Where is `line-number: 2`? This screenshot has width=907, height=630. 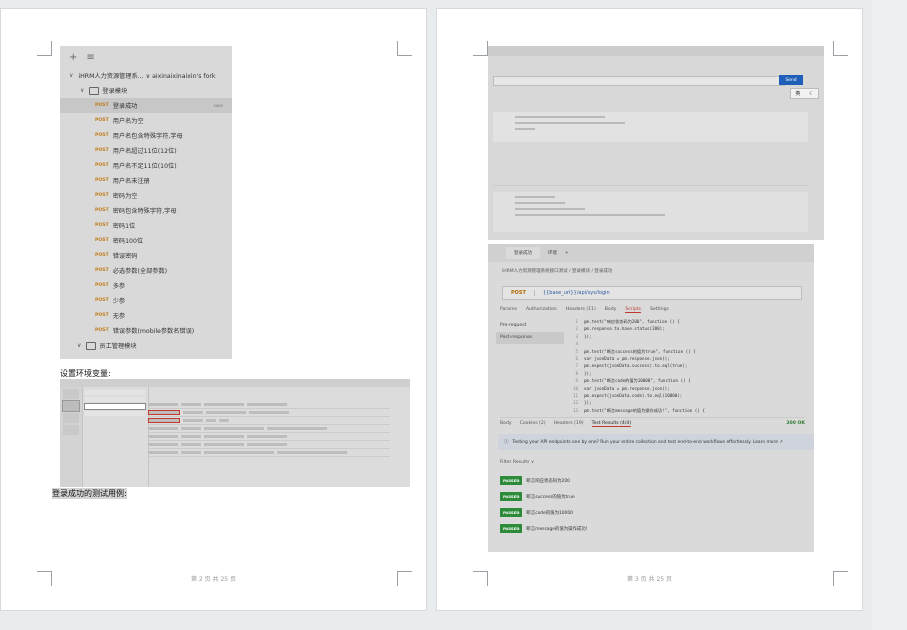 line-number: 2 is located at coordinates (576, 329).